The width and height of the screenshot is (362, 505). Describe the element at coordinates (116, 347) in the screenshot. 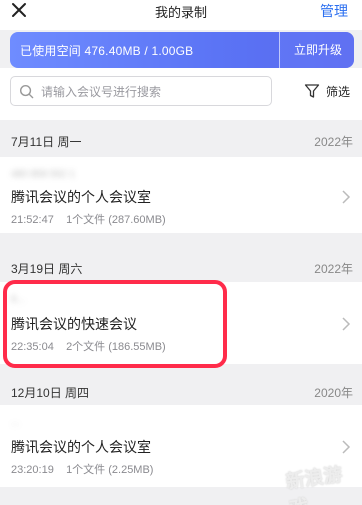

I see `recording-files: 2个文件 (186.55MB)` at that location.